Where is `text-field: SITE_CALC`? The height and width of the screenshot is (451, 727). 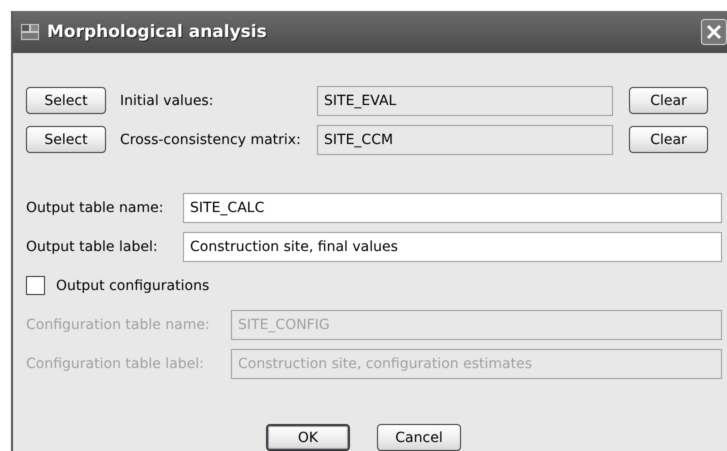 text-field: SITE_CALC is located at coordinates (452, 207).